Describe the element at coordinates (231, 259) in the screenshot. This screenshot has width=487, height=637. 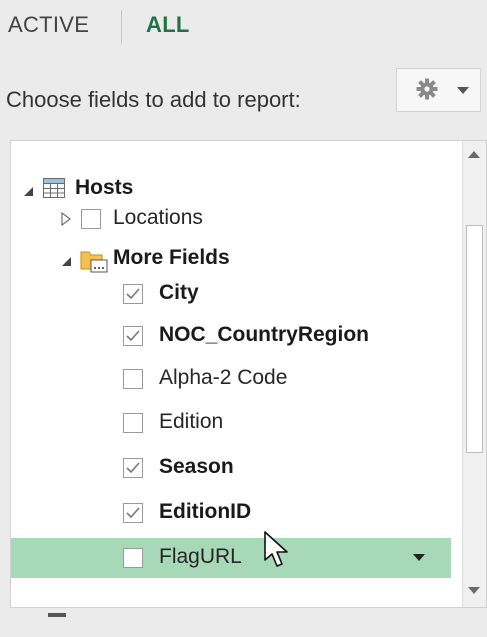
I see `field-group-more-fields: More Fields` at that location.